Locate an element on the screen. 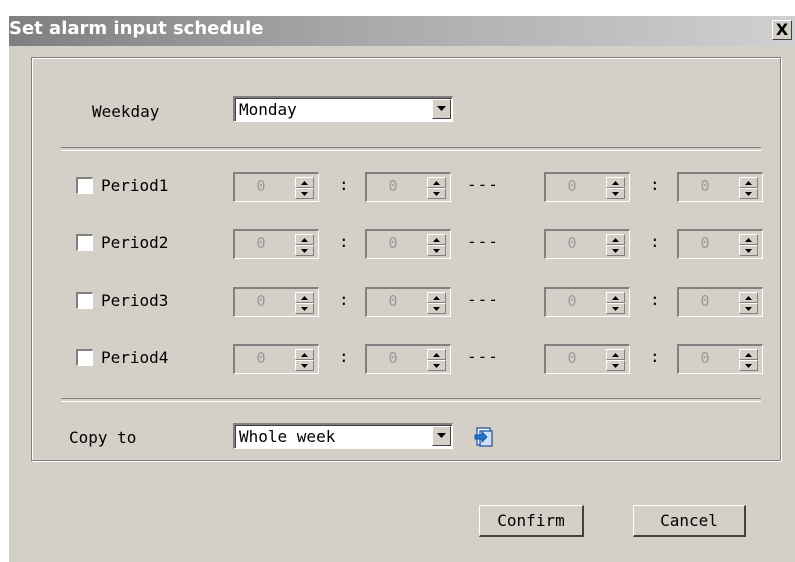 The height and width of the screenshot is (562, 795). weekday-dropdown-button is located at coordinates (441, 109).